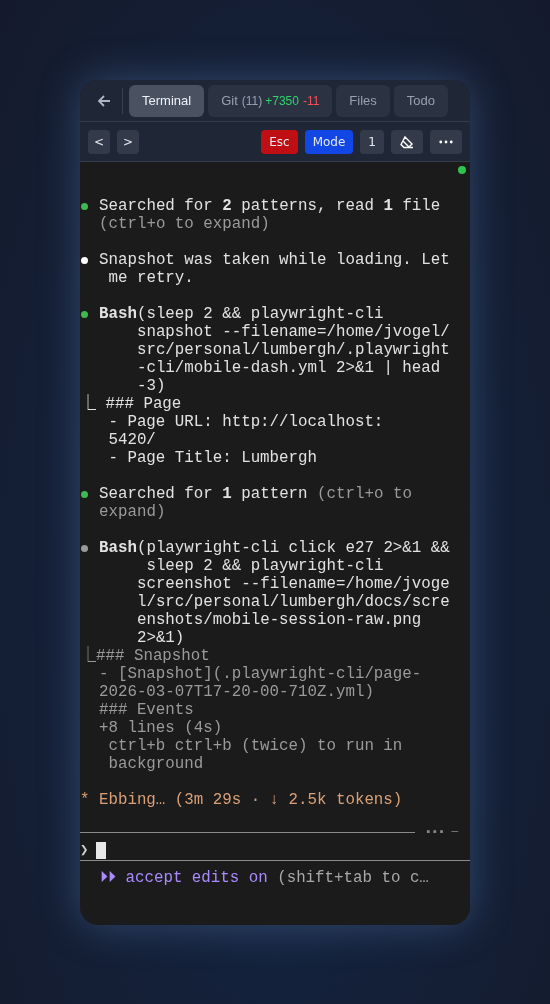 The image size is (550, 1004). Describe the element at coordinates (145, 656) in the screenshot. I see `output-line: ⎿### Snapshot` at that location.